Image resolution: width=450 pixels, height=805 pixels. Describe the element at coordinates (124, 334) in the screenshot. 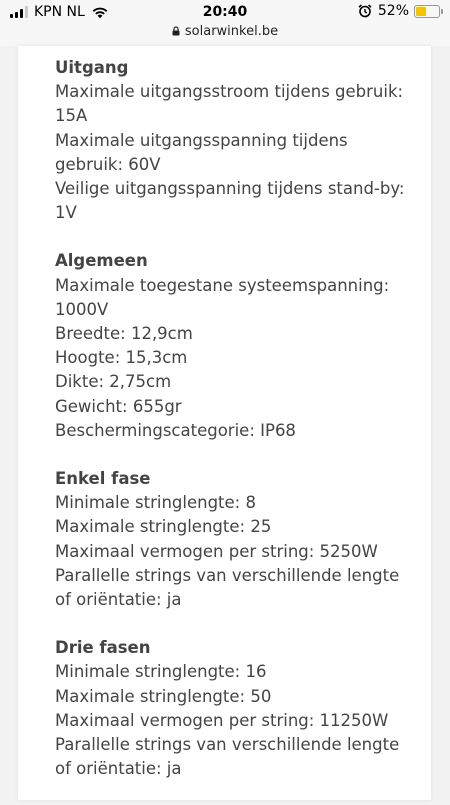

I see `spec-line: Breedte: 12,9cm` at that location.